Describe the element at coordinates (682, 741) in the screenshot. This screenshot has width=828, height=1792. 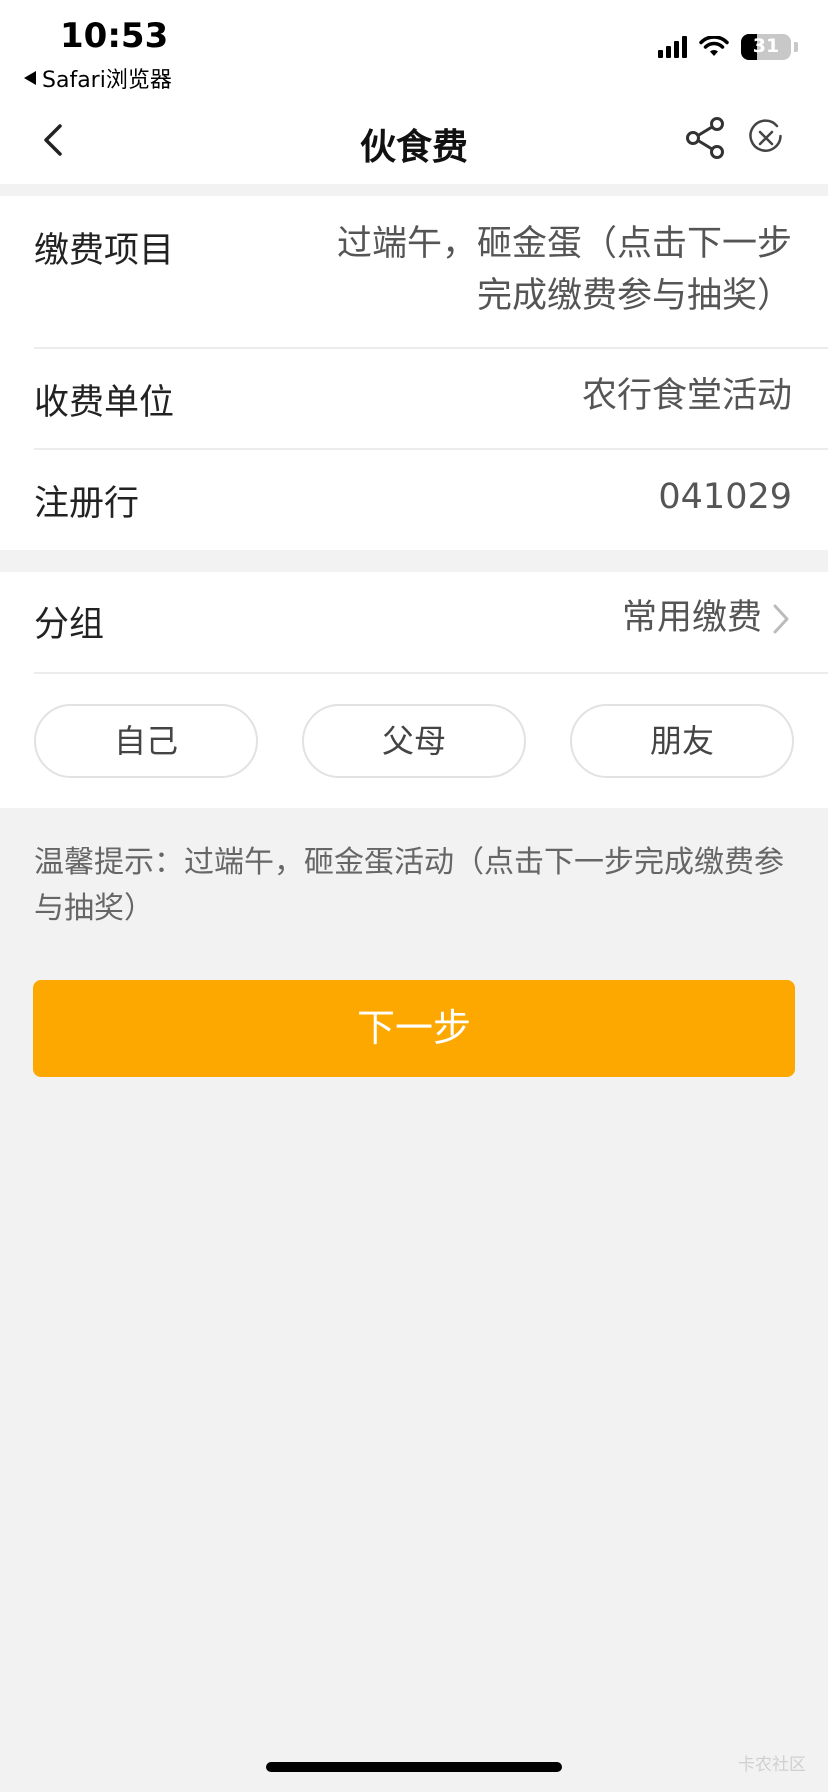
I see `chip-friends: 朋友` at that location.